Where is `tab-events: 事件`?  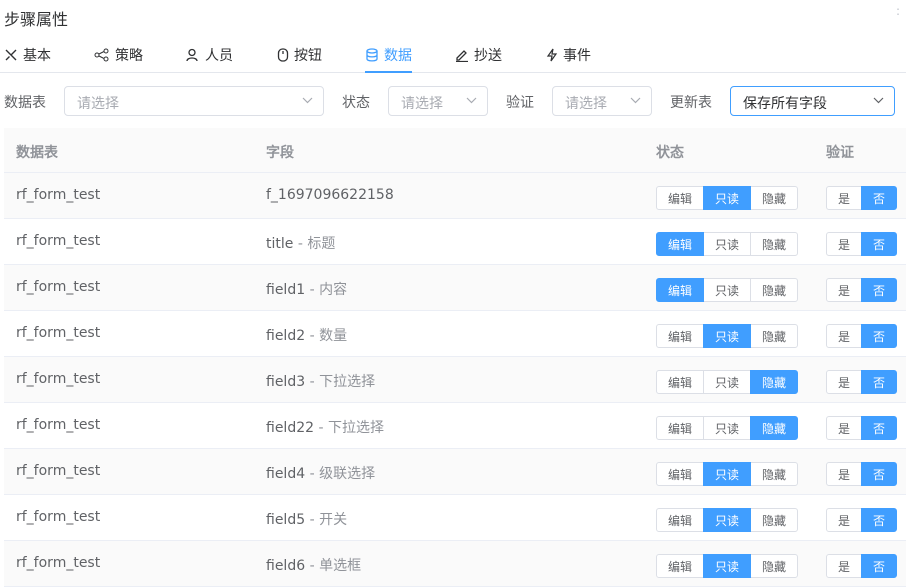 tab-events: 事件 is located at coordinates (568, 54).